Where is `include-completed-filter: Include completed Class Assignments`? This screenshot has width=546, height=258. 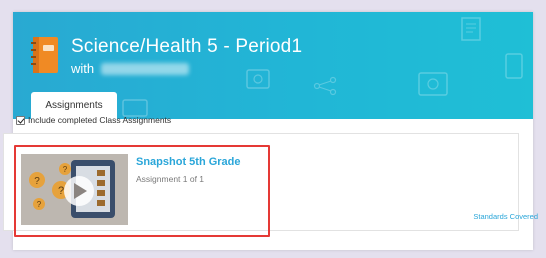
include-completed-filter: Include completed Class Assignments is located at coordinates (93, 120).